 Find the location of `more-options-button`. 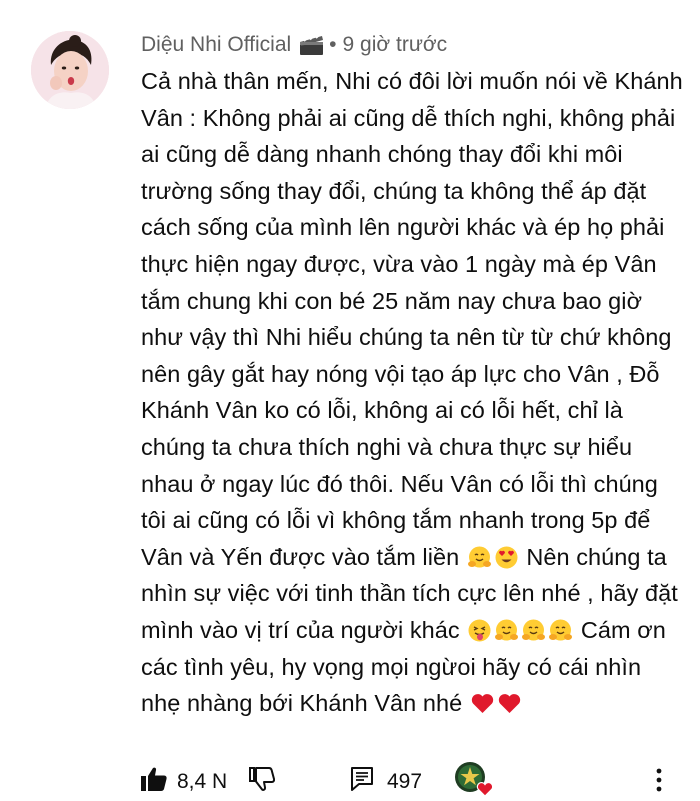

more-options-button is located at coordinates (659, 782).